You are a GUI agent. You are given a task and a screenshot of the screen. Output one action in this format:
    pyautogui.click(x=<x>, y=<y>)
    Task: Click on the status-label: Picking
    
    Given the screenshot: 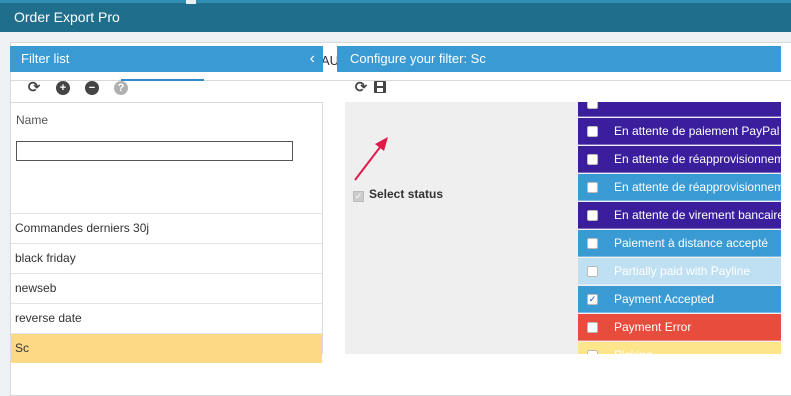 What is the action you would take?
    pyautogui.click(x=633, y=351)
    